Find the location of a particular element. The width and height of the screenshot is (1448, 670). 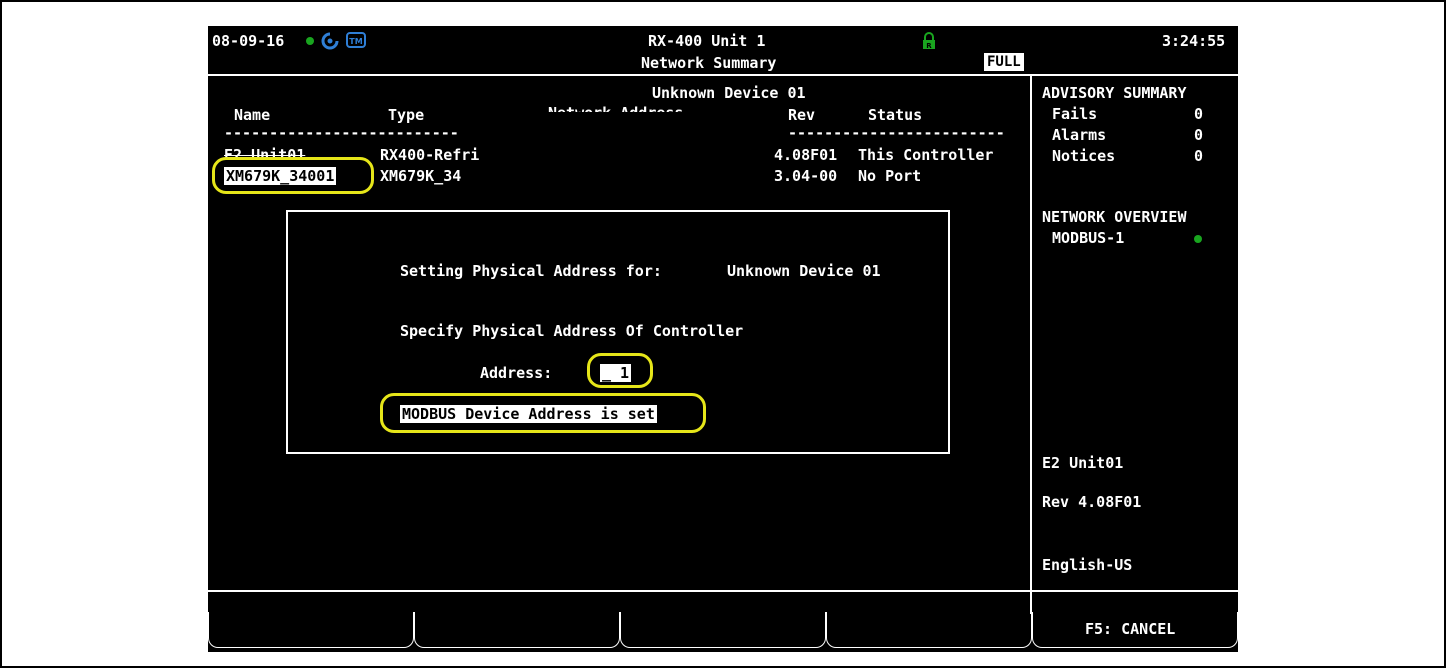

header-time: 3:24:55 is located at coordinates (1194, 41).